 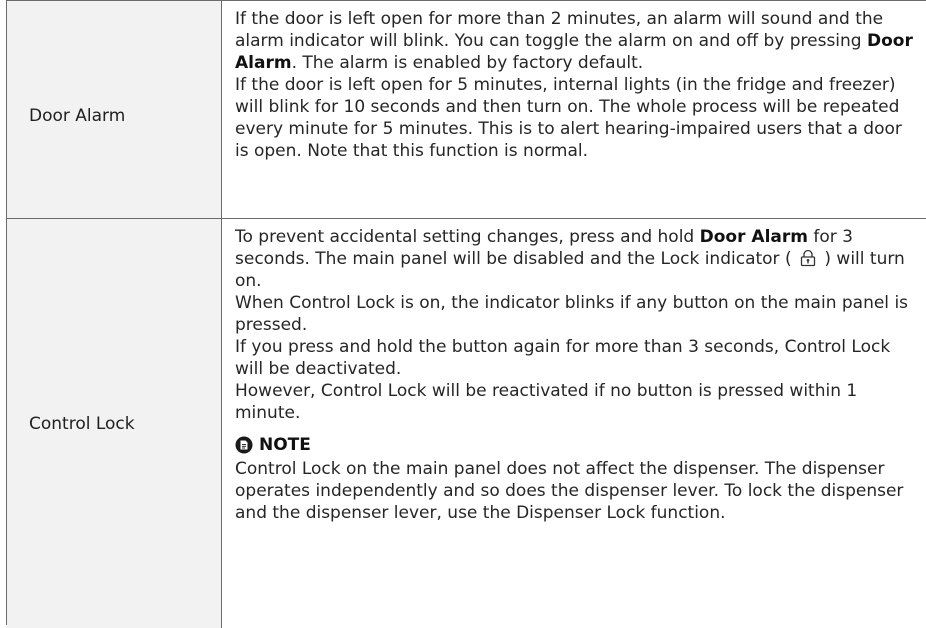 What do you see at coordinates (808, 258) in the screenshot?
I see `lock-icon` at bounding box center [808, 258].